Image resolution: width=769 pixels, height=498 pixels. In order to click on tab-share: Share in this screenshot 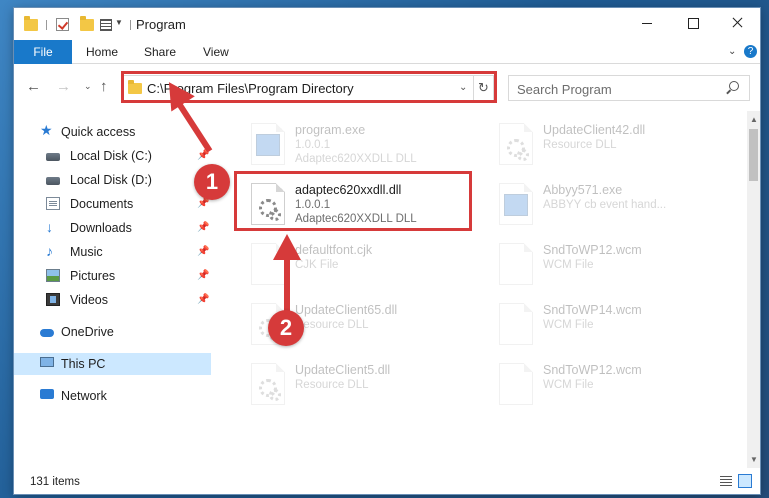, I will do `click(160, 52)`.